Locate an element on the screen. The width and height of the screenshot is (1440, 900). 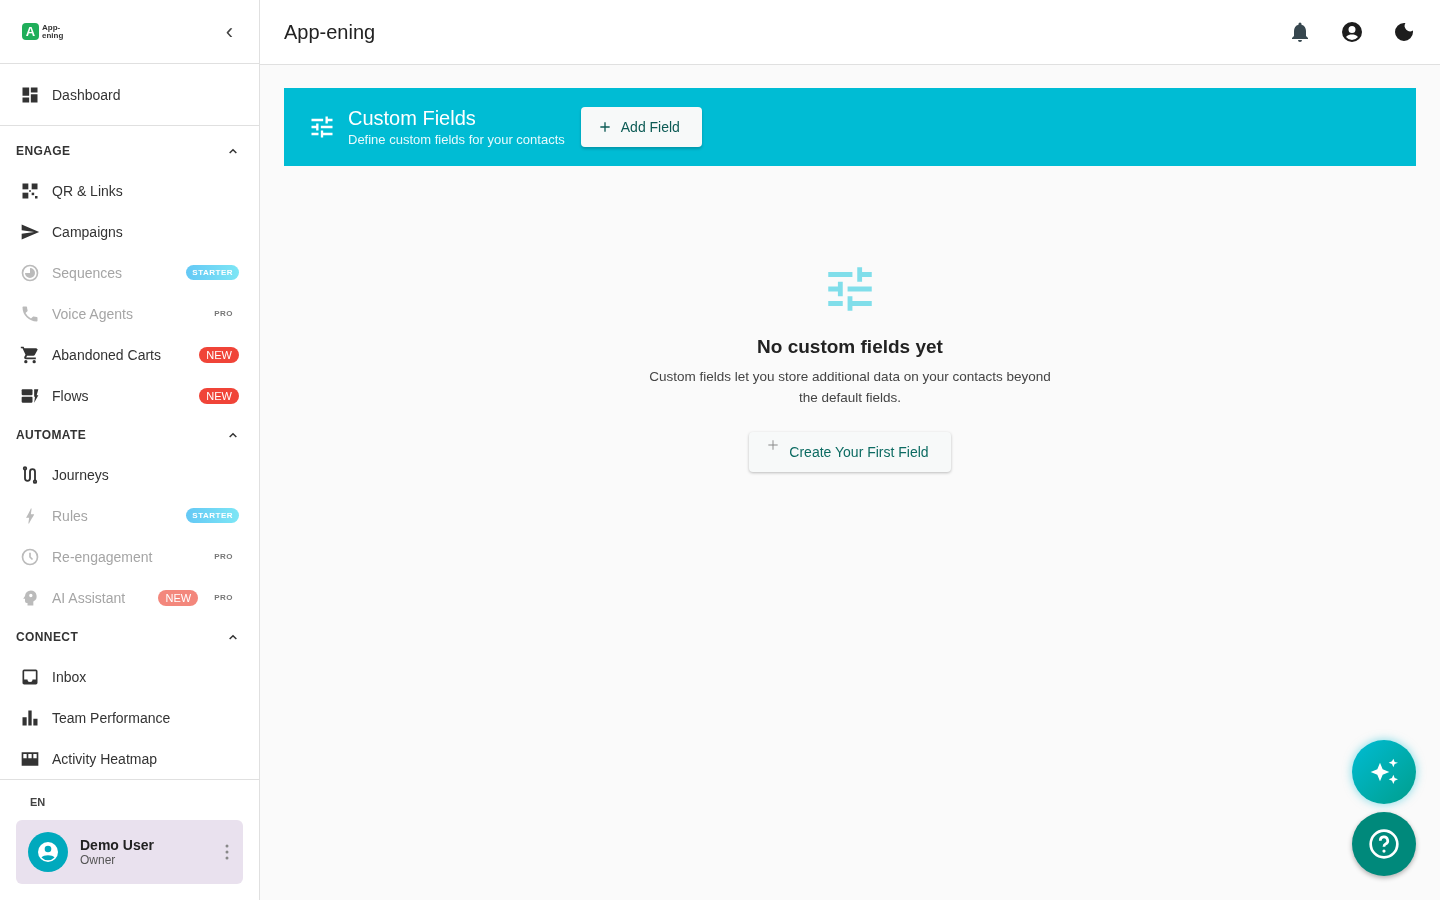
nav-item: Abandoned Carts NEW is located at coordinates (129, 354).